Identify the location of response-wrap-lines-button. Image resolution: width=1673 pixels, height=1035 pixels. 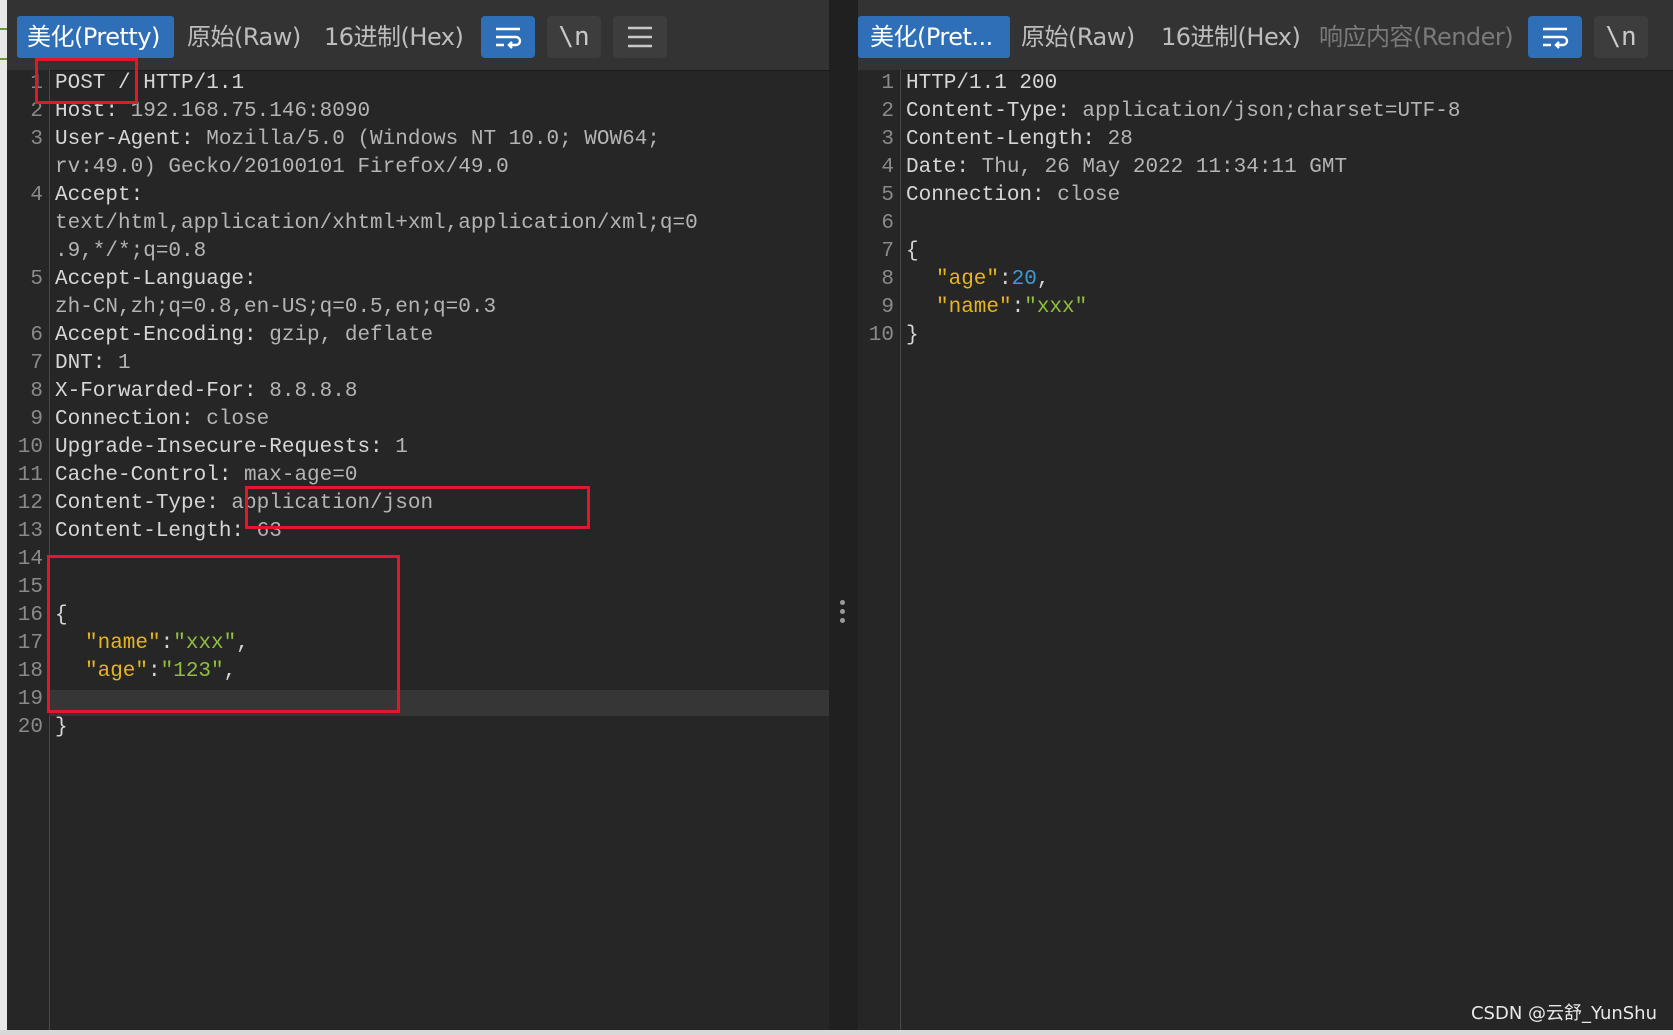
(1555, 37).